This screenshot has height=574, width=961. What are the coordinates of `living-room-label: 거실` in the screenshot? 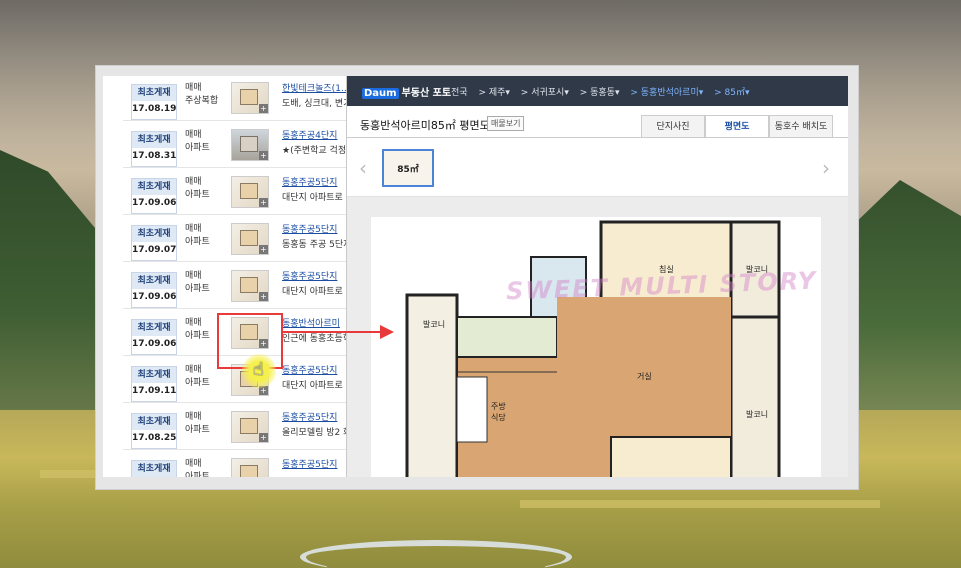 It's located at (644, 376).